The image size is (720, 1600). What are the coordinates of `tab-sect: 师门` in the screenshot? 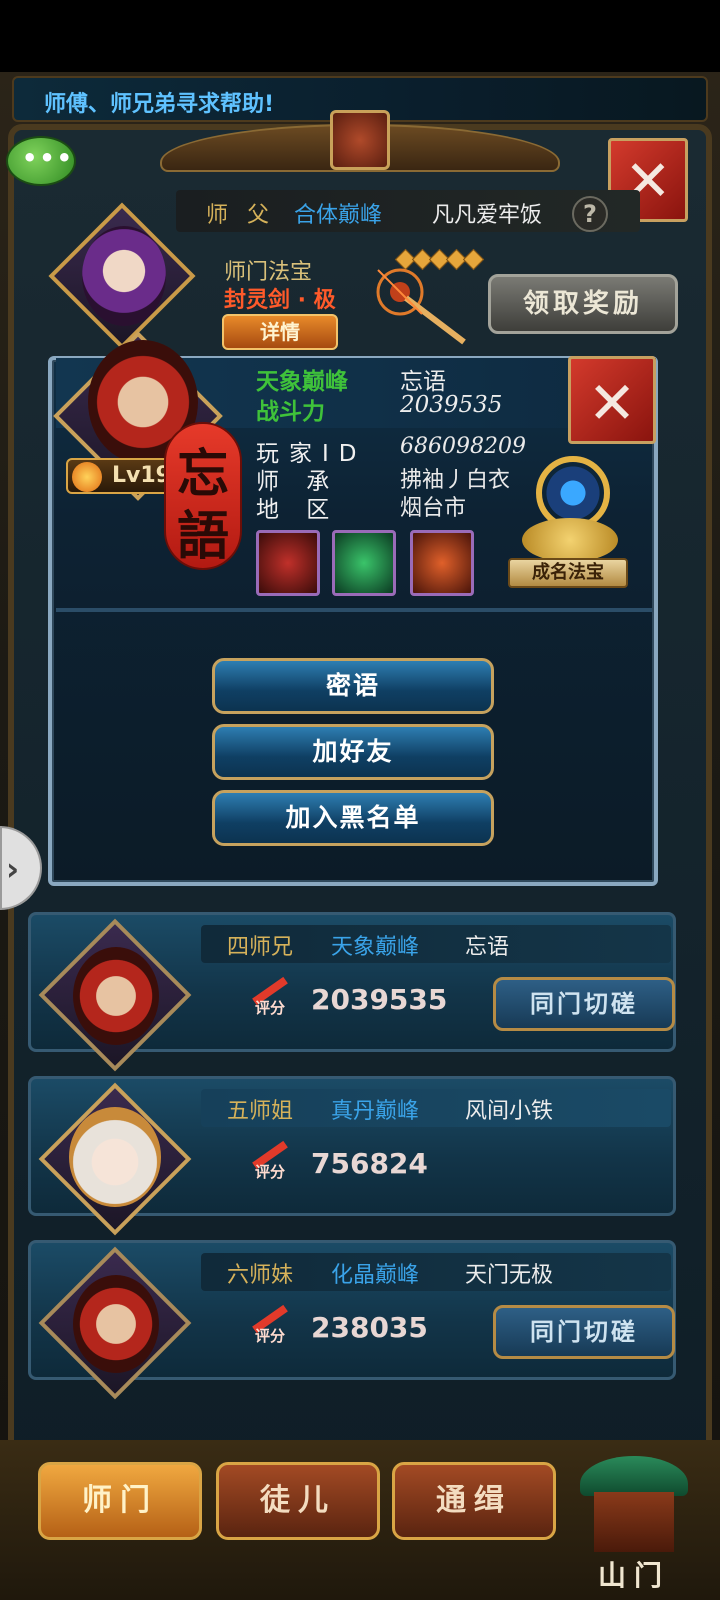 It's located at (120, 1501).